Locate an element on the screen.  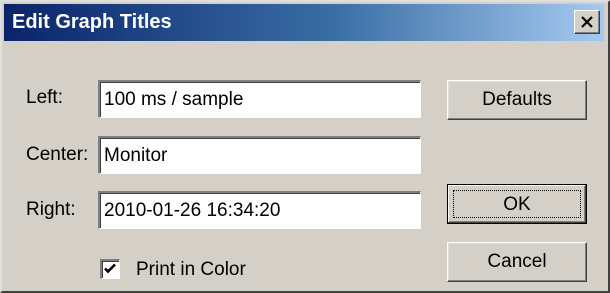
title-bar: Edit Graph Titles is located at coordinates (304, 22).